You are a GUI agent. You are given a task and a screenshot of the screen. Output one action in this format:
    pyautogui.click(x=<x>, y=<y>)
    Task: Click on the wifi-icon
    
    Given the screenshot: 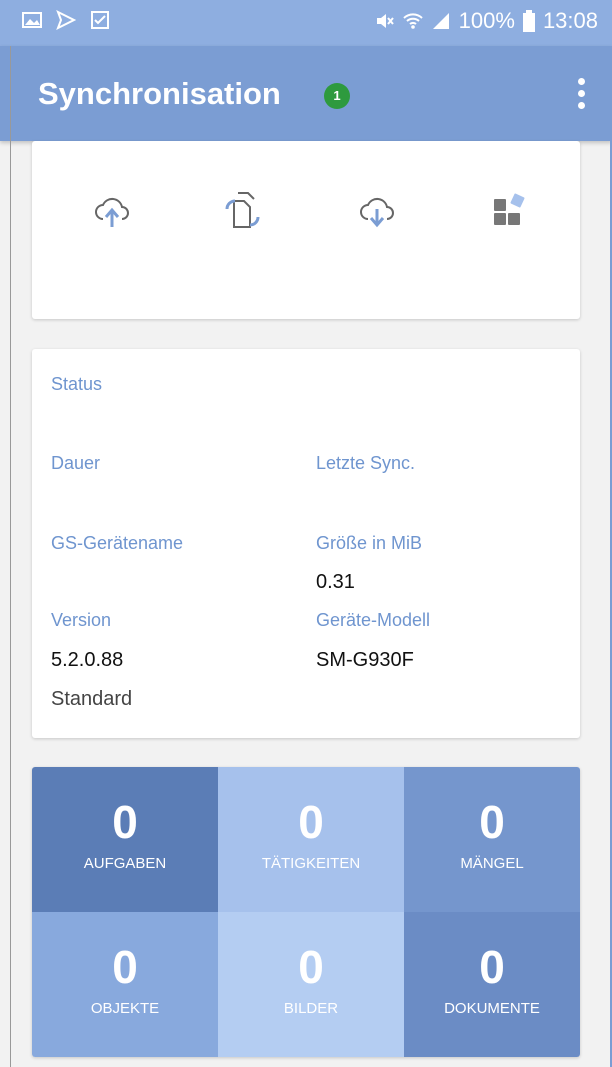 What is the action you would take?
    pyautogui.click(x=412, y=21)
    